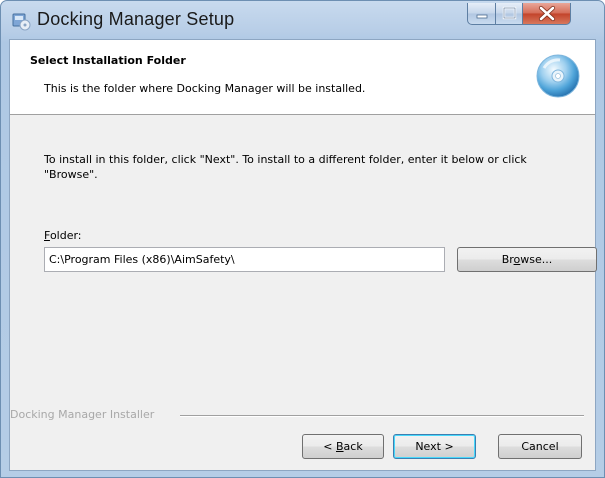  What do you see at coordinates (558, 76) in the screenshot?
I see `cd-disc-icon` at bounding box center [558, 76].